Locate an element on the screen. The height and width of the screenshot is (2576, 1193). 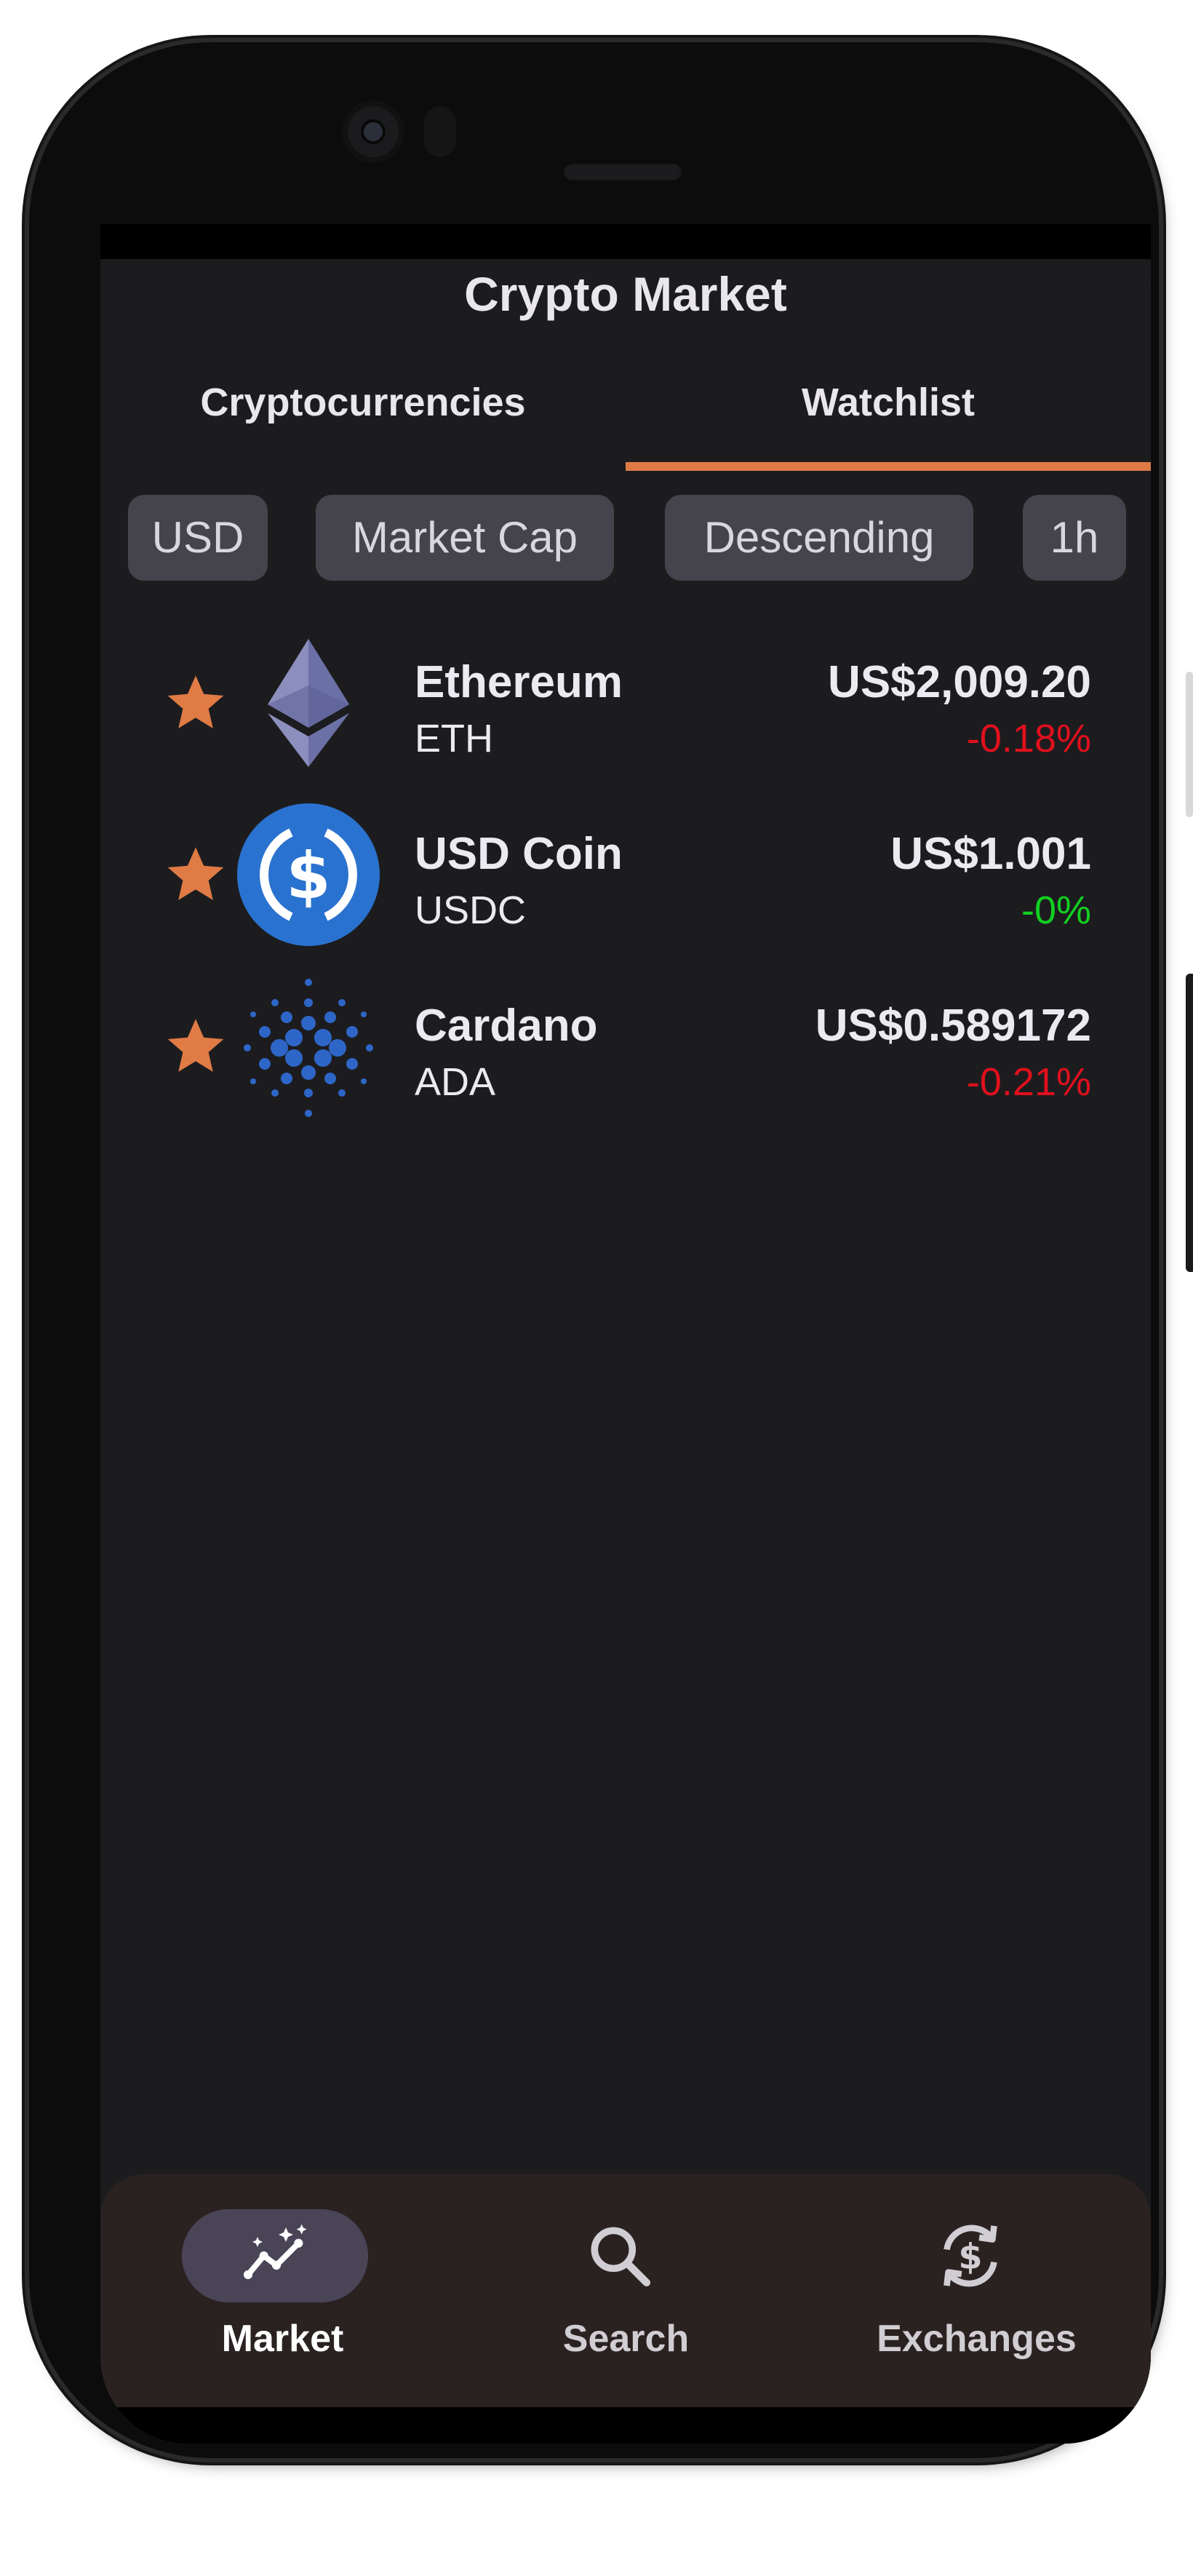
nav-item-exchanges: $ Exchanges is located at coordinates (977, 2290).